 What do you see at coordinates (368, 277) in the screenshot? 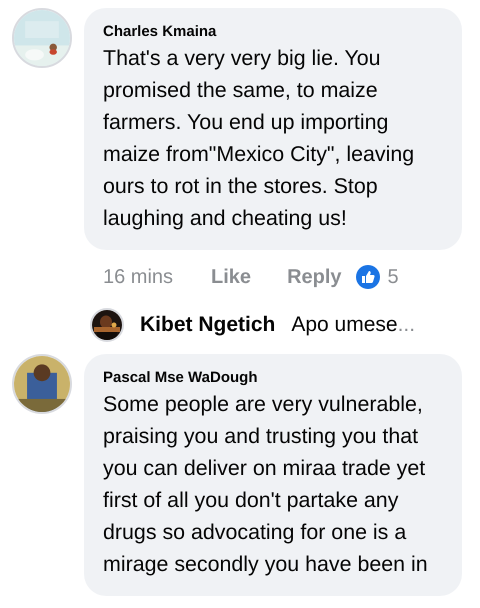
I see `like-reaction-icon` at bounding box center [368, 277].